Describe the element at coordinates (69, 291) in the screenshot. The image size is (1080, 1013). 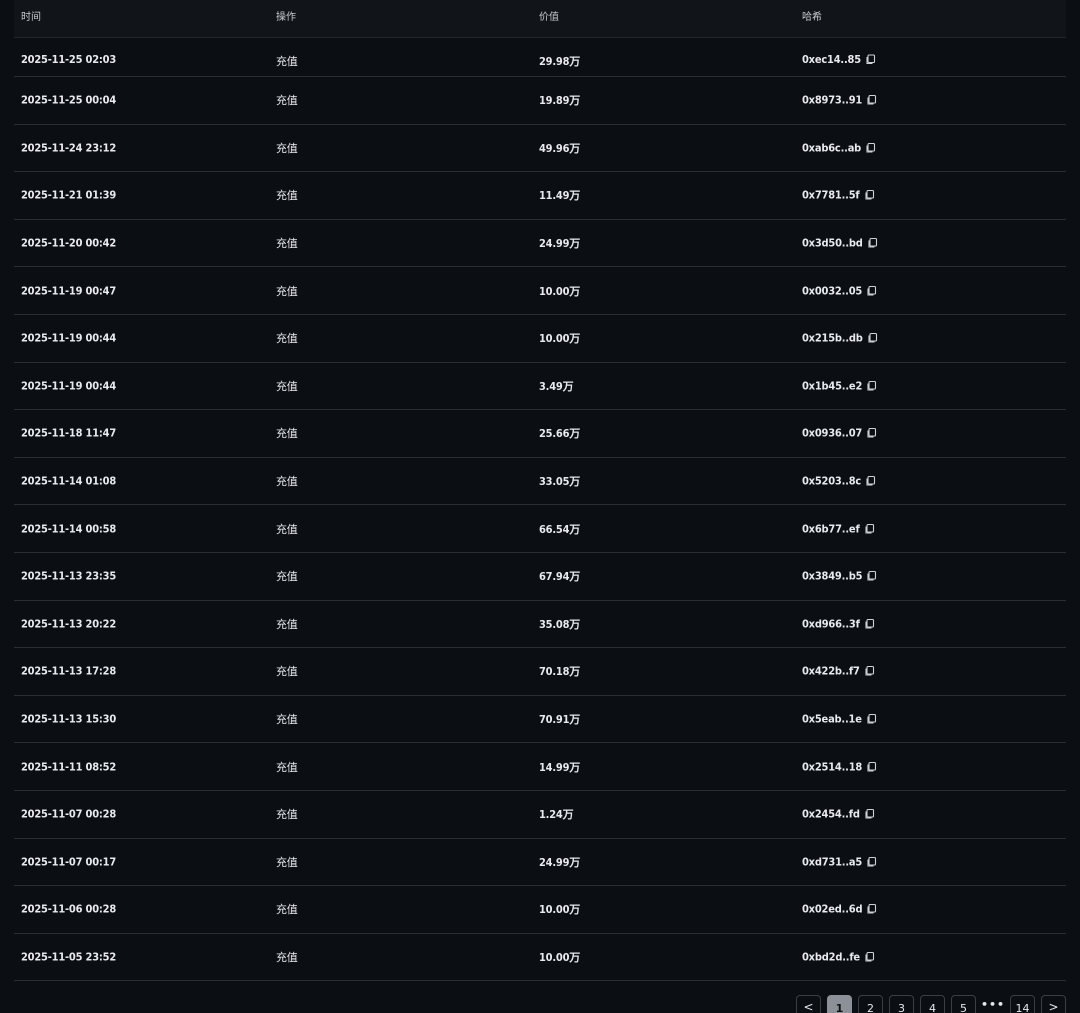
I see `cell-time: 2025-11-19 00:47` at that location.